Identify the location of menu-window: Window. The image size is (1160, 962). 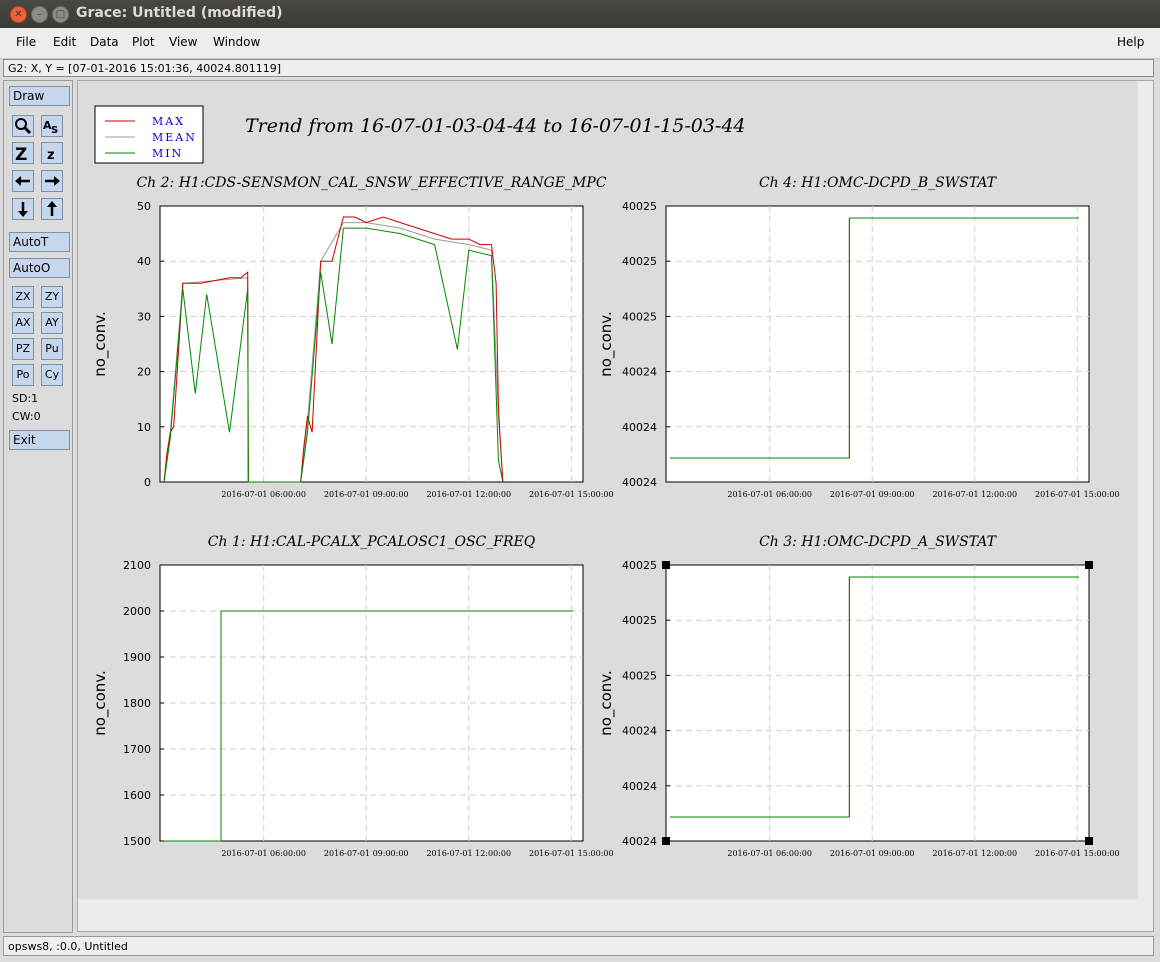
(236, 42).